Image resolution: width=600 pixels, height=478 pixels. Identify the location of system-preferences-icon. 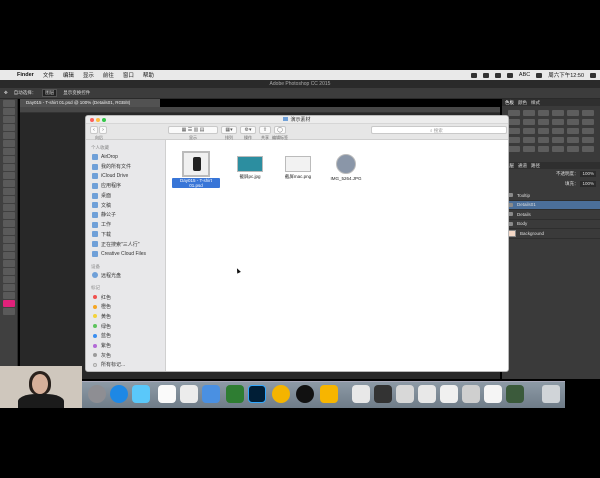
(97, 394).